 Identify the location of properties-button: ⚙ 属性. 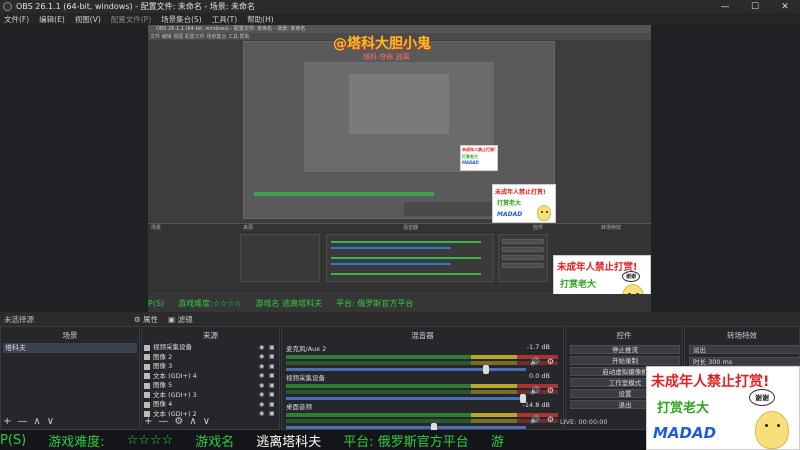
(146, 319).